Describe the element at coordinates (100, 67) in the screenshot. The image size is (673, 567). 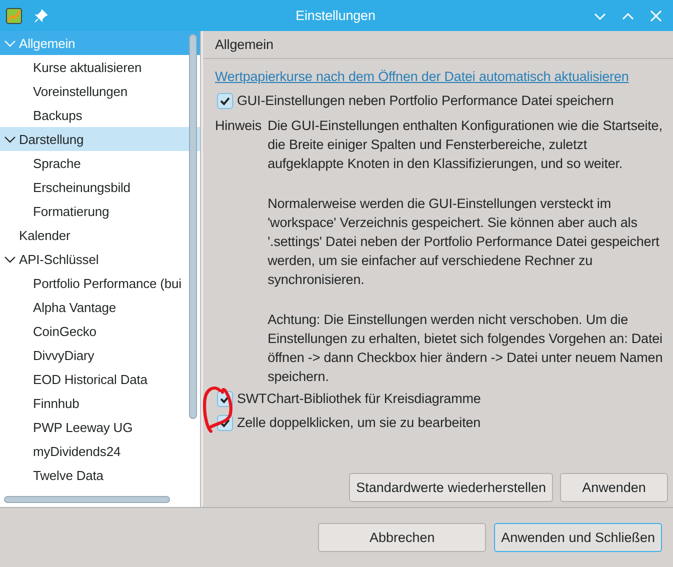
I see `tree-item: Kurse aktualisieren` at that location.